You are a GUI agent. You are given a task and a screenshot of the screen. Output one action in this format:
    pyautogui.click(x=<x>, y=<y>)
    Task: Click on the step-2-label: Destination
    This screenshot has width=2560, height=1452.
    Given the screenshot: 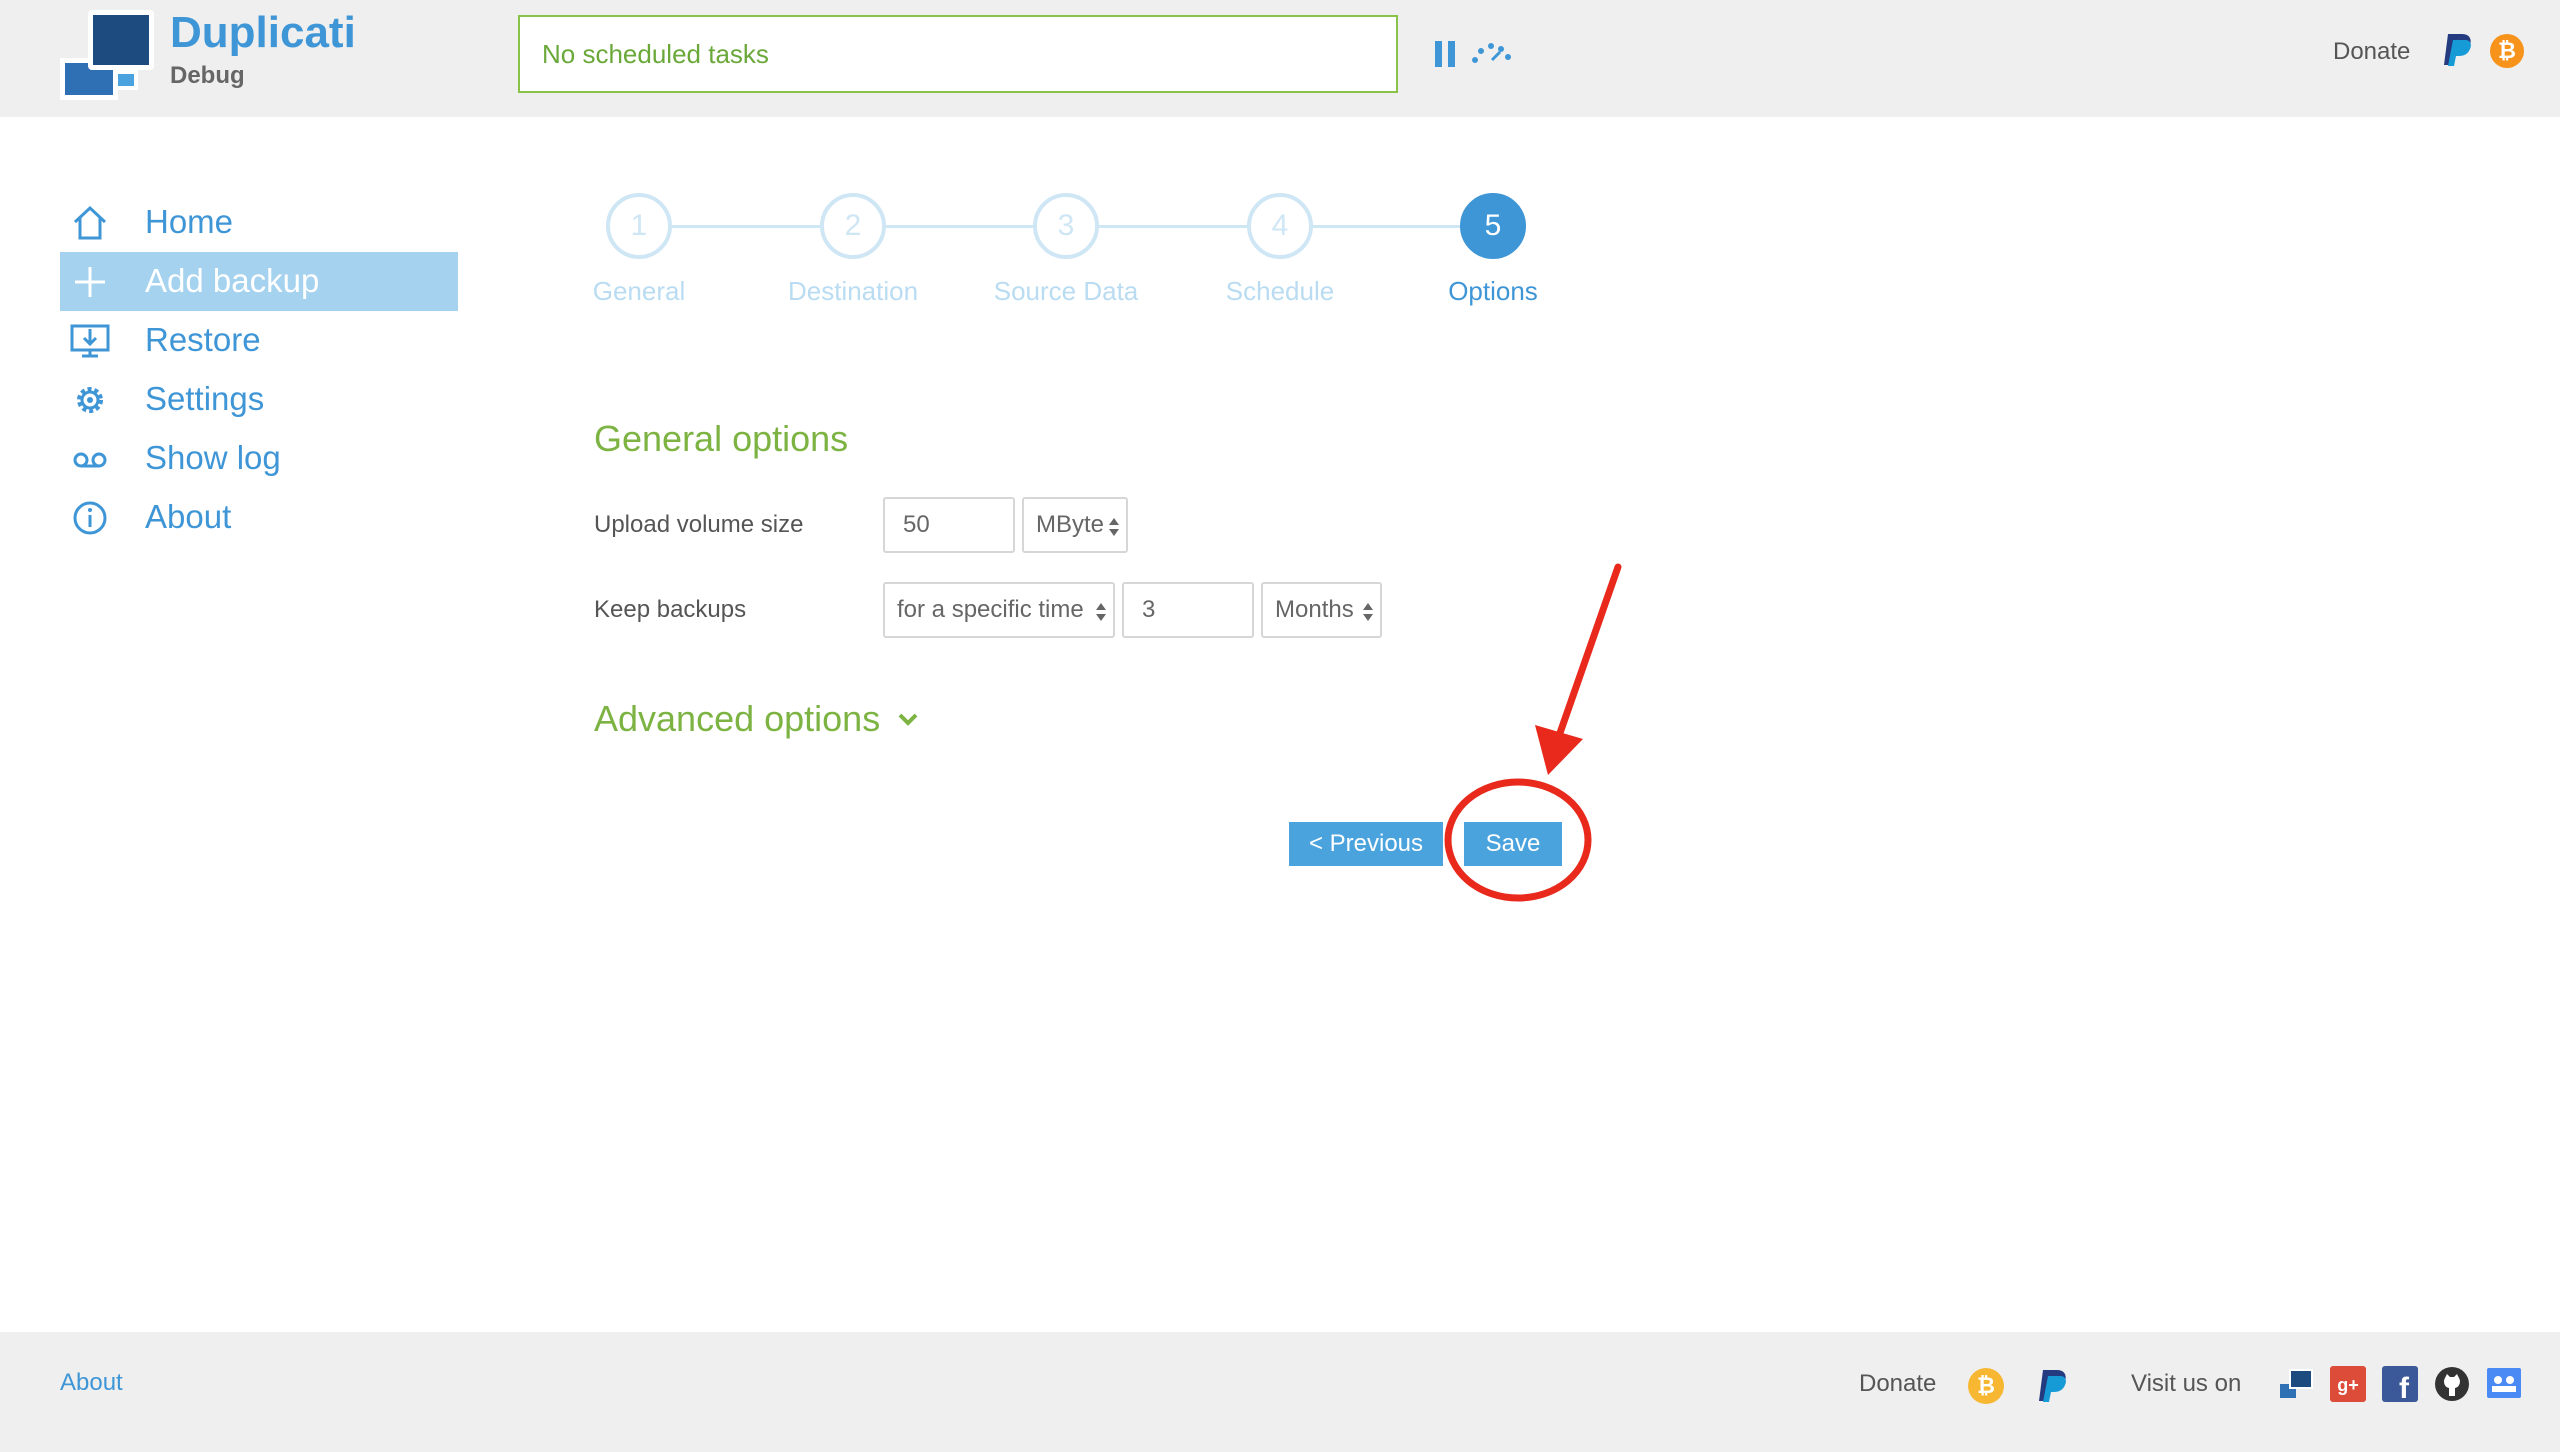 What is the action you would take?
    pyautogui.click(x=853, y=291)
    